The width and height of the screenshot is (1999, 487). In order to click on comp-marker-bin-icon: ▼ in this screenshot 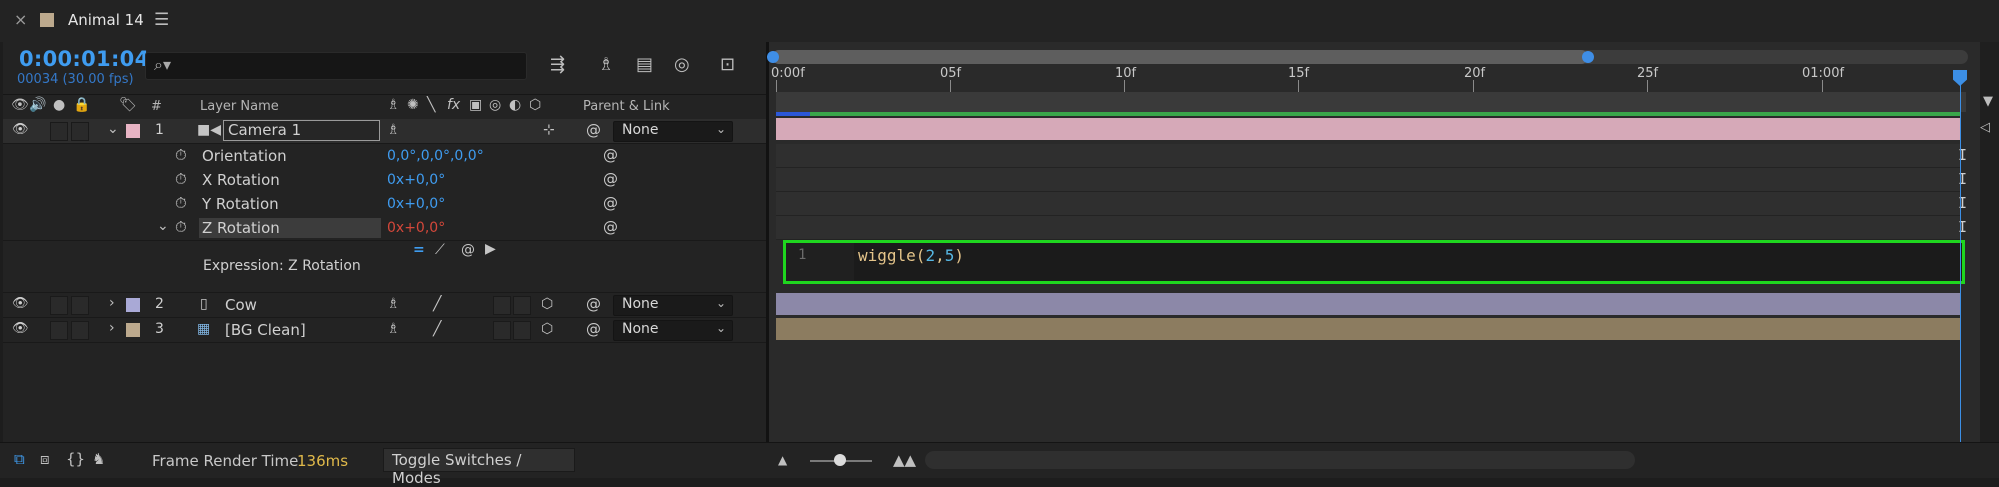, I will do `click(1988, 101)`.